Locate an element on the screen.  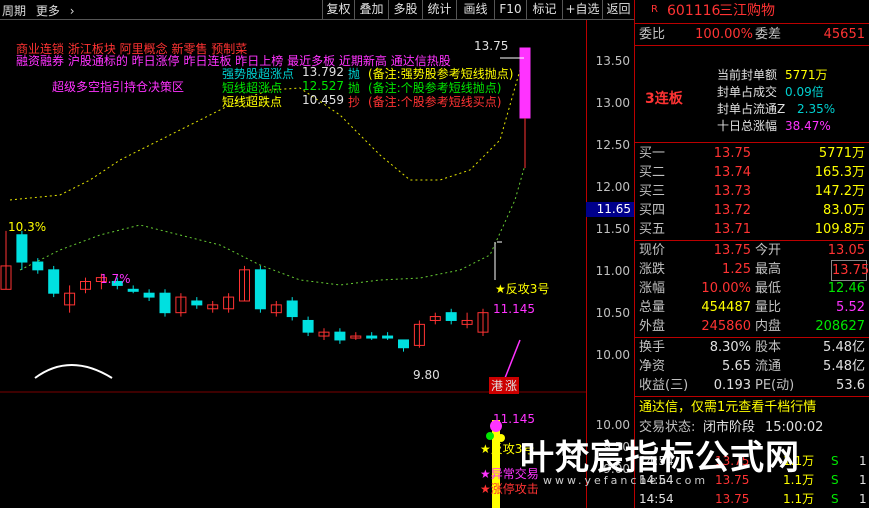
chevron-right-icon: › is located at coordinates (72, 11).